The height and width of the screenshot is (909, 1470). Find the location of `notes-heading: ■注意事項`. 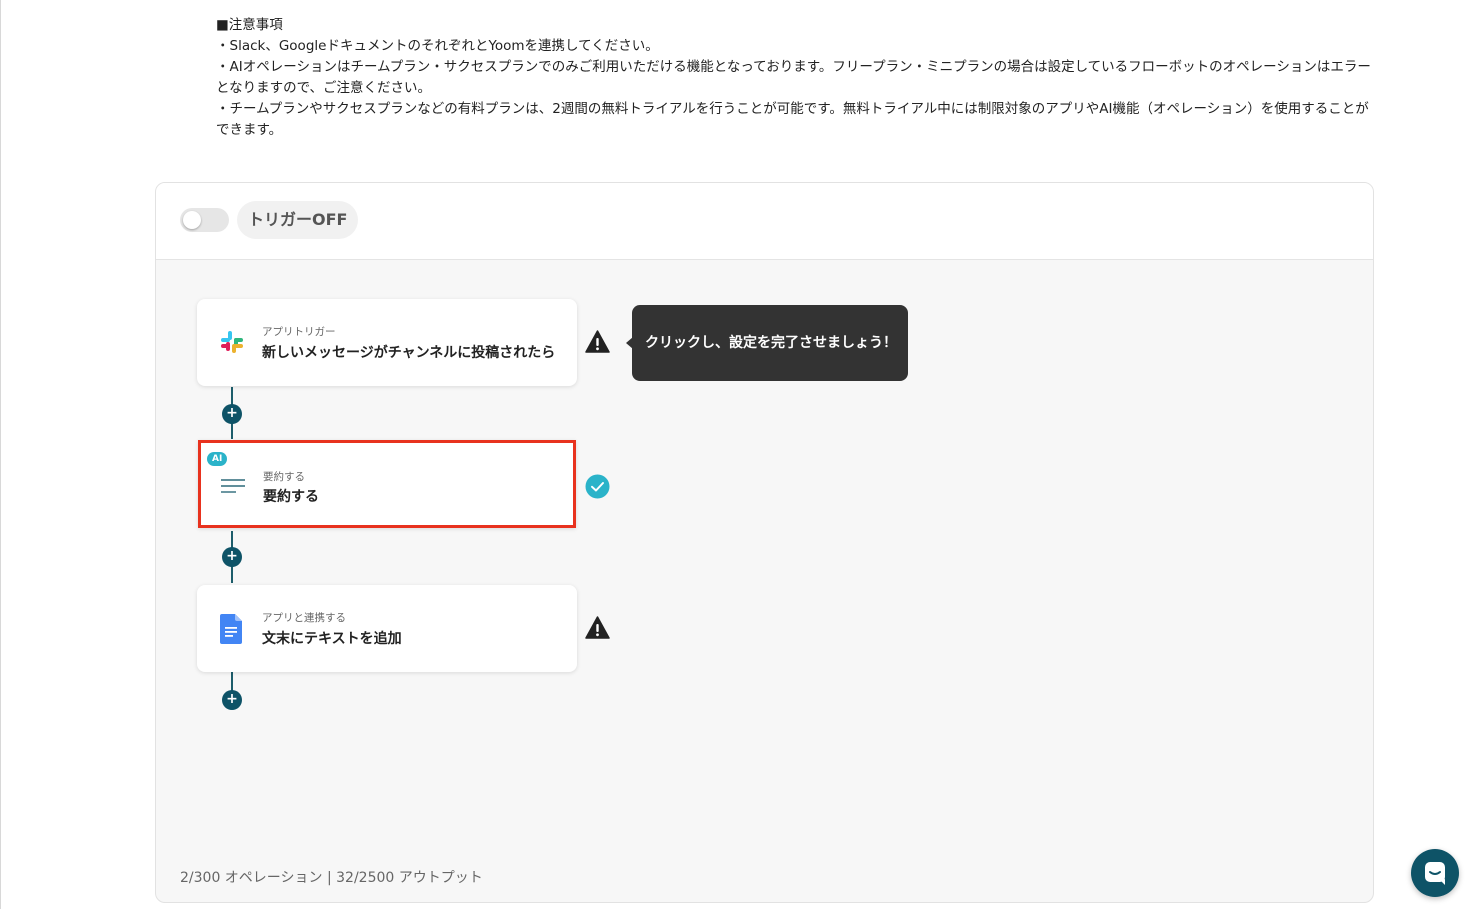

notes-heading: ■注意事項 is located at coordinates (249, 25).